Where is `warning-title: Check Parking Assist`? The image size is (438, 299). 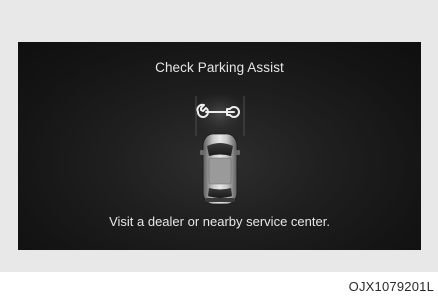 warning-title: Check Parking Assist is located at coordinates (219, 67).